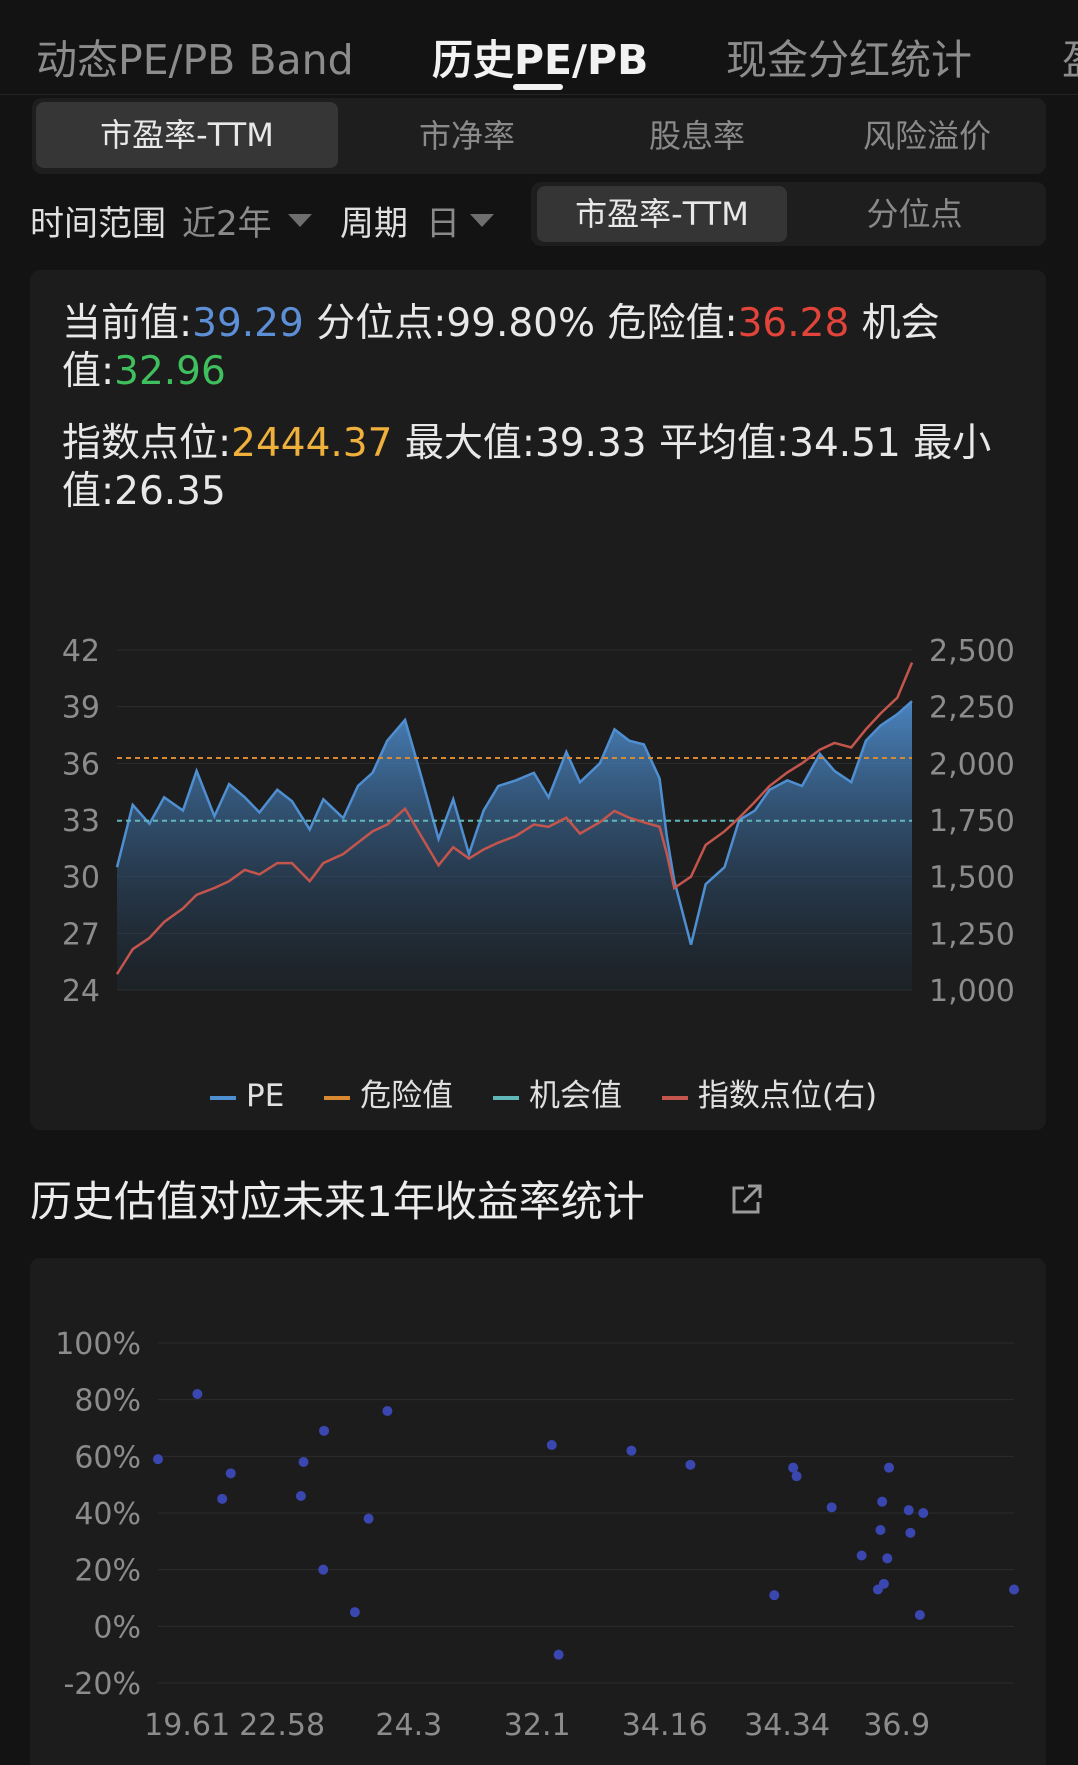 This screenshot has width=1078, height=1765. Describe the element at coordinates (227, 220) in the screenshot. I see `time-range-dropdown: 近2年` at that location.